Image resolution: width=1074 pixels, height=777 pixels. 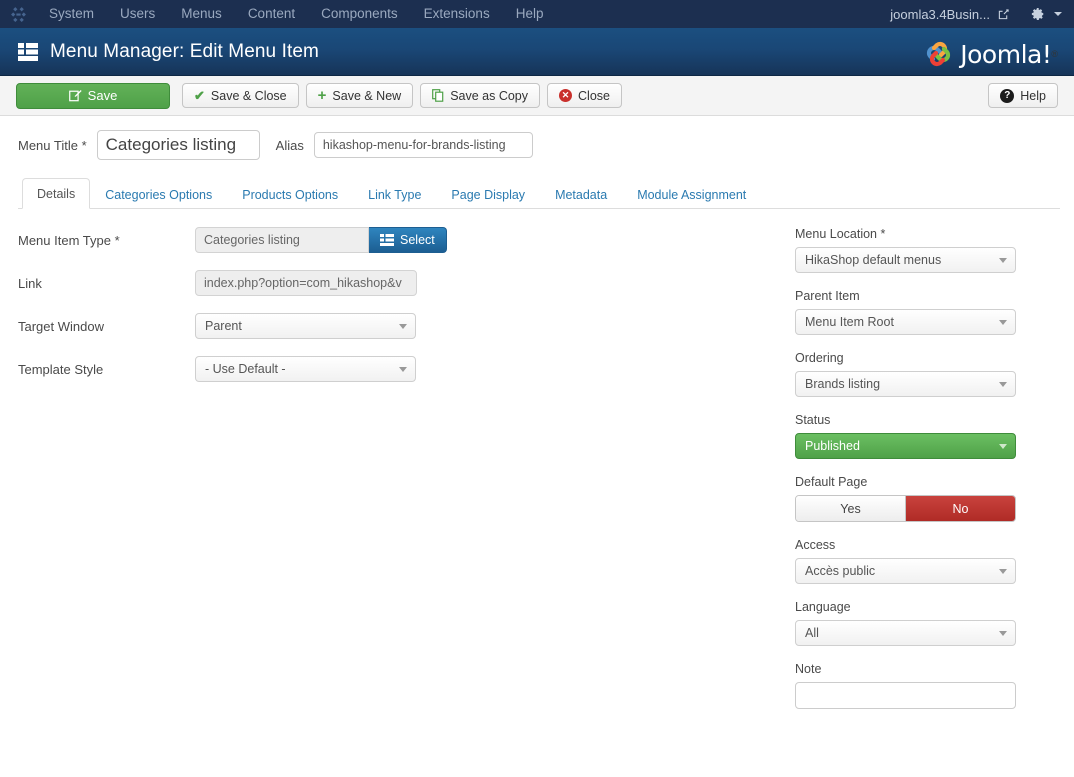 What do you see at coordinates (566, 95) in the screenshot?
I see `close-circle-icon: ✕` at bounding box center [566, 95].